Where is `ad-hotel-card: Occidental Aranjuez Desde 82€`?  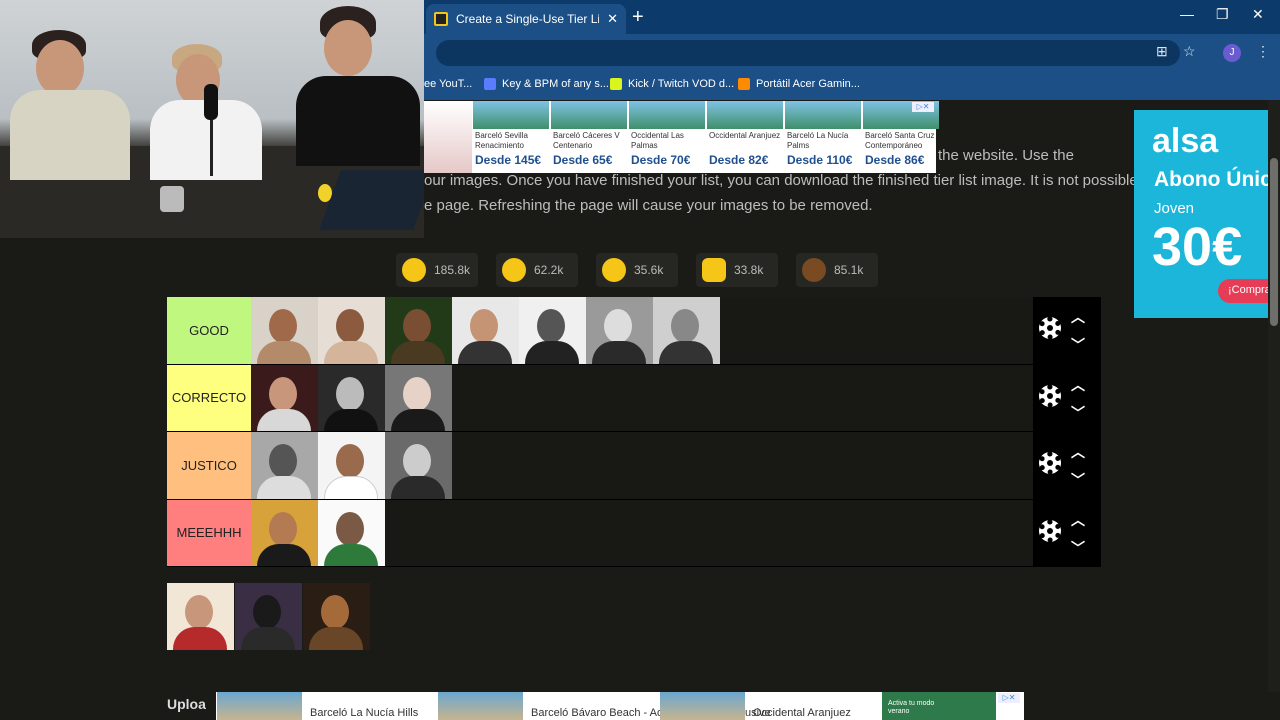 ad-hotel-card: Occidental Aranjuez Desde 82€ is located at coordinates (745, 137).